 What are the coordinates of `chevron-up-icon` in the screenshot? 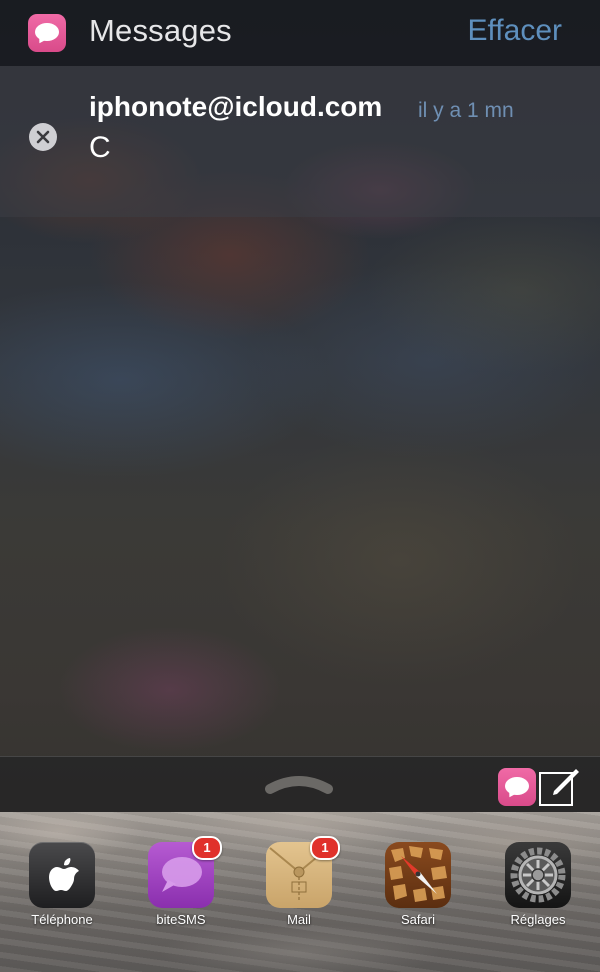 It's located at (299, 783).